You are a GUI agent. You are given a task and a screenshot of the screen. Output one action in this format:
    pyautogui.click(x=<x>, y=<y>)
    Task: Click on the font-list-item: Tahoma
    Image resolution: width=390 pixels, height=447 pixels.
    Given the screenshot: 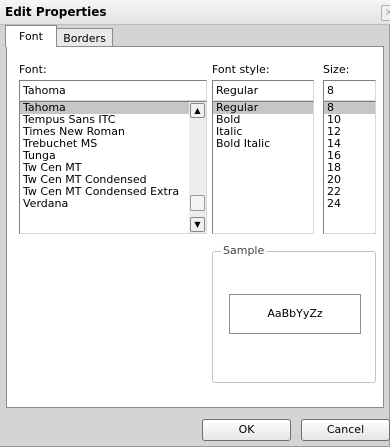 What is the action you would take?
    pyautogui.click(x=113, y=108)
    